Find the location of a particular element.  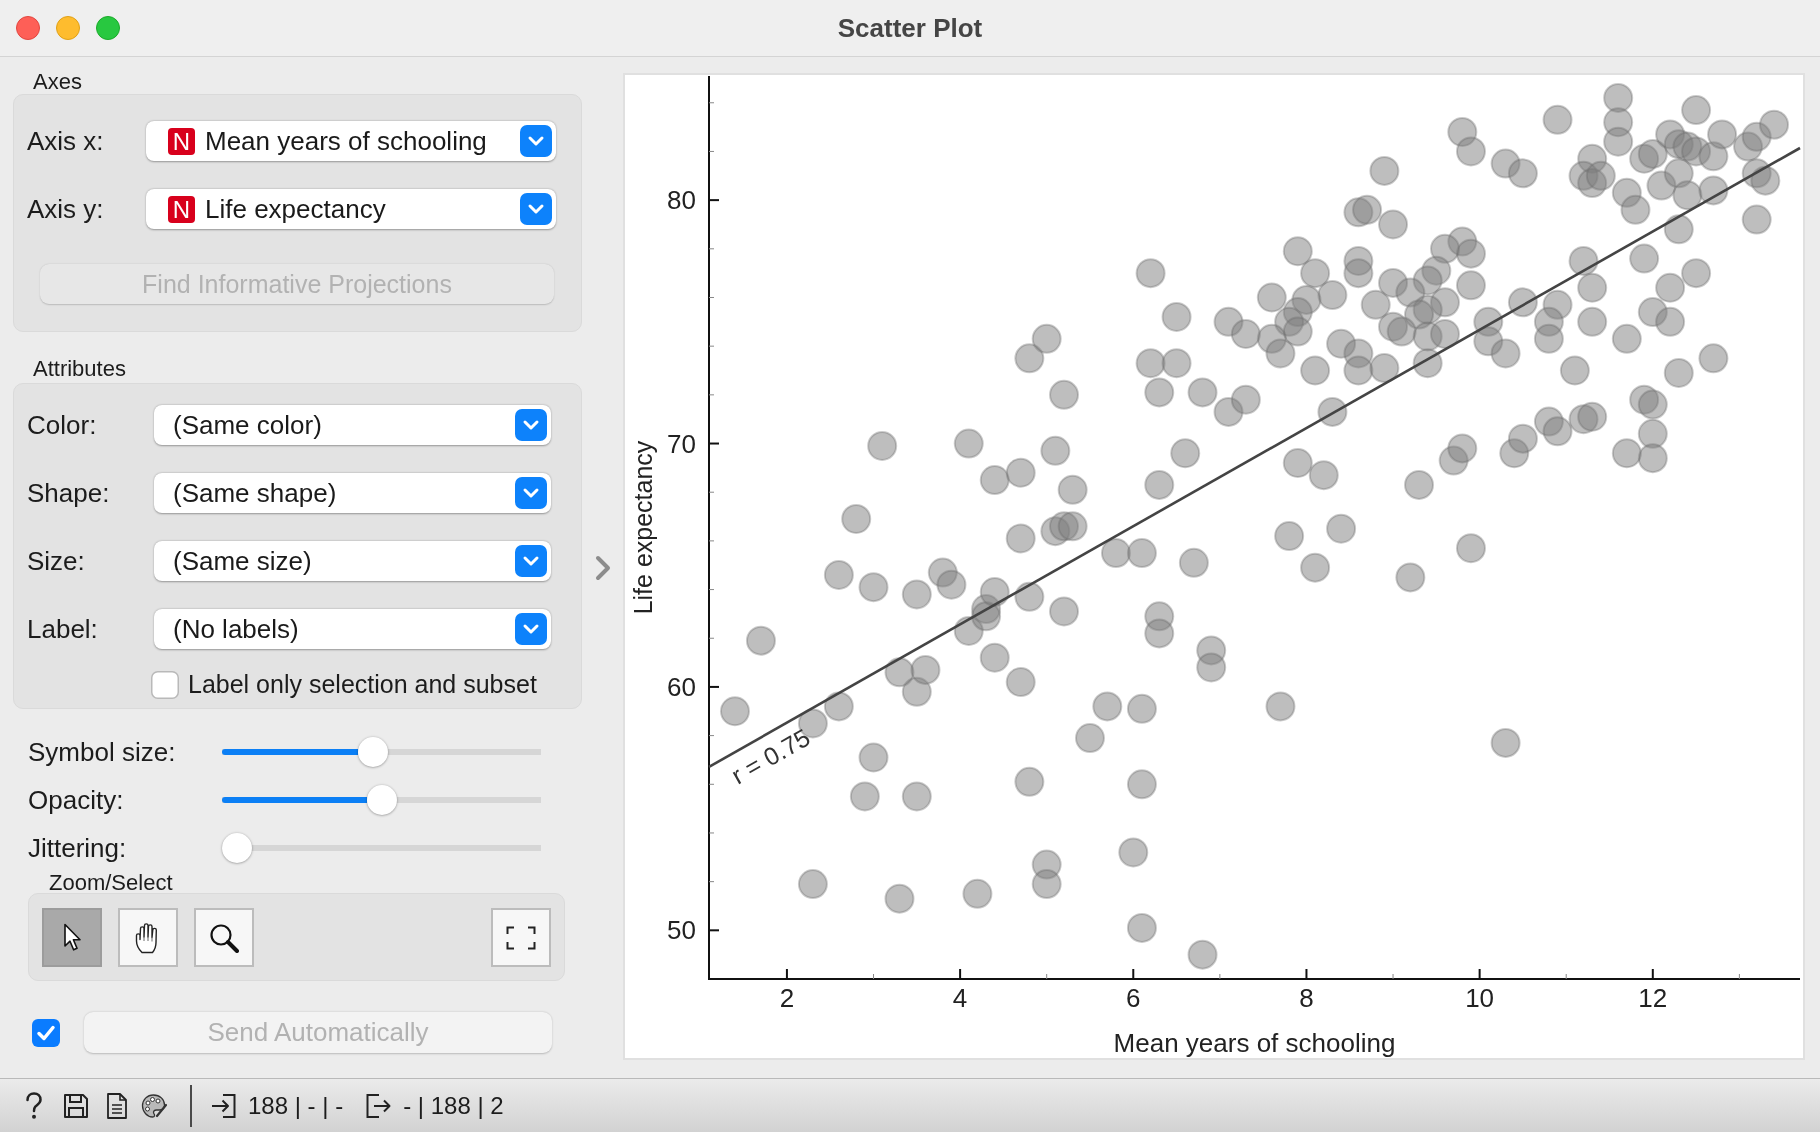

magnifier-icon is located at coordinates (224, 937).